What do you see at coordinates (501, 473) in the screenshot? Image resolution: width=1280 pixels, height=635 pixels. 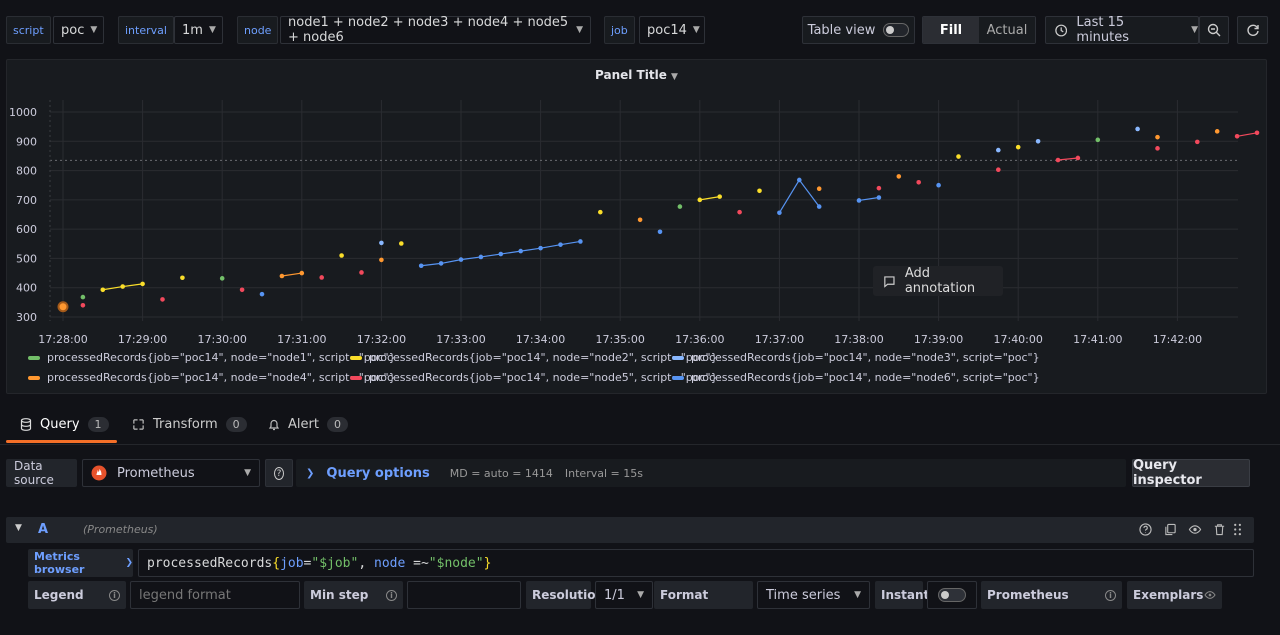 I see `max-data-points-info: MD = auto = 1414` at bounding box center [501, 473].